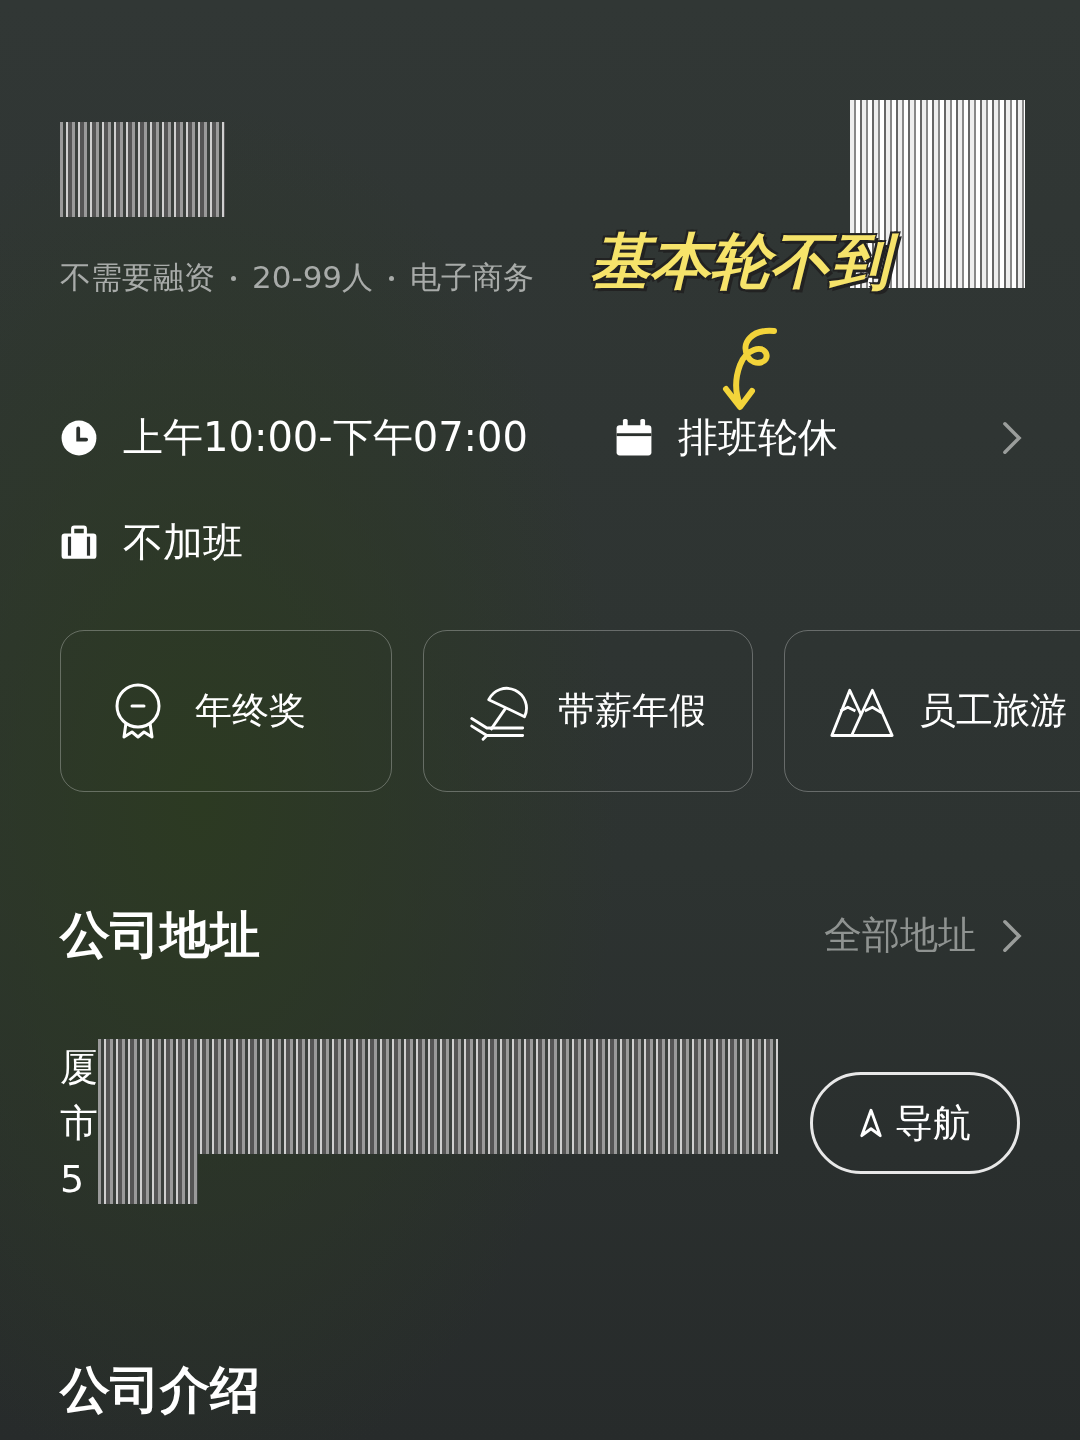 This screenshot has width=1080, height=1440. Describe the element at coordinates (915, 1123) in the screenshot. I see `navigation-button: 导航` at that location.